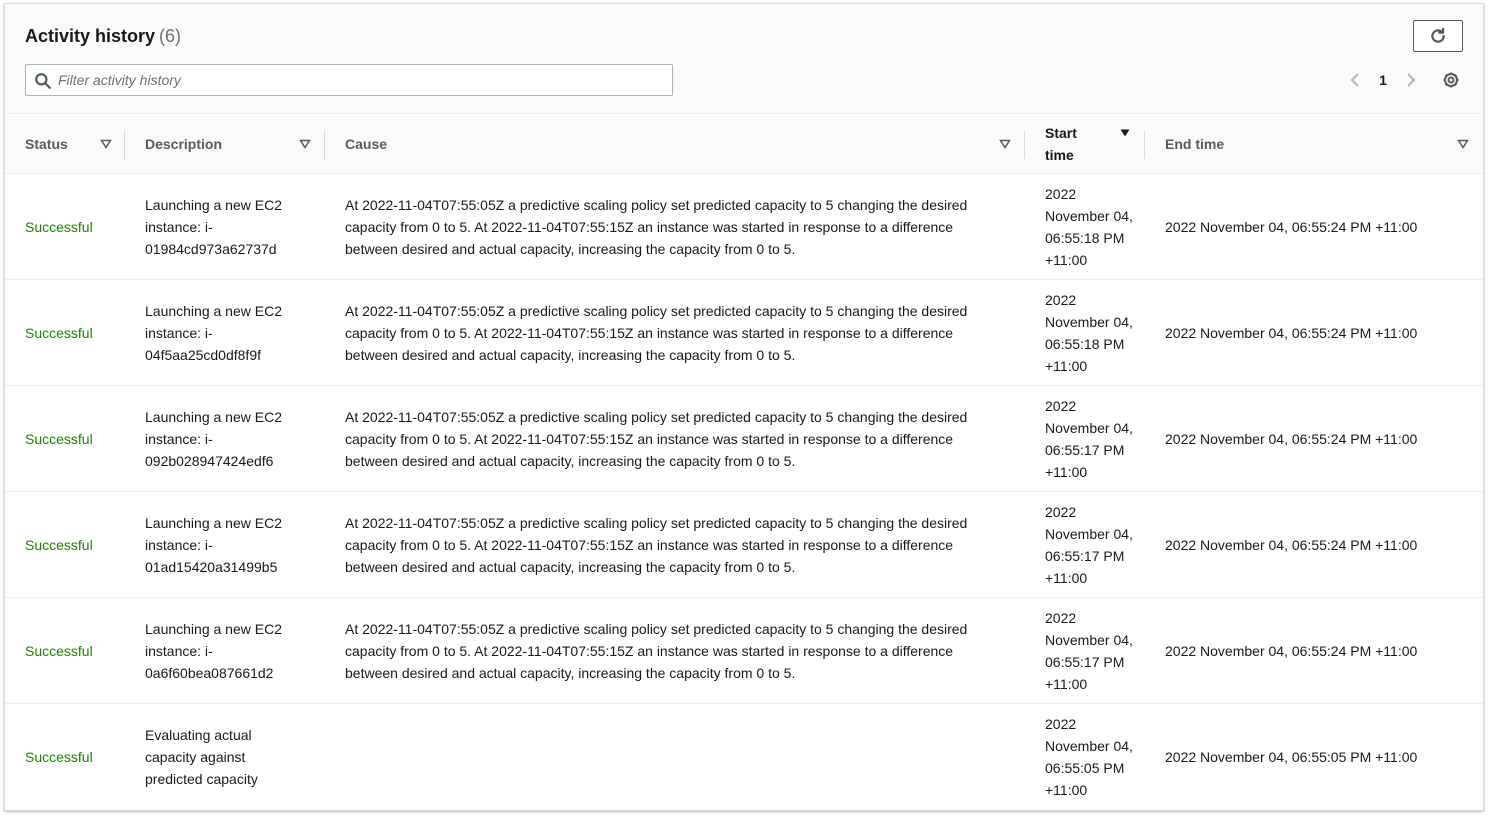 The image size is (1491, 817). What do you see at coordinates (744, 59) in the screenshot?
I see `panel-header: Activity history(6) 1` at bounding box center [744, 59].